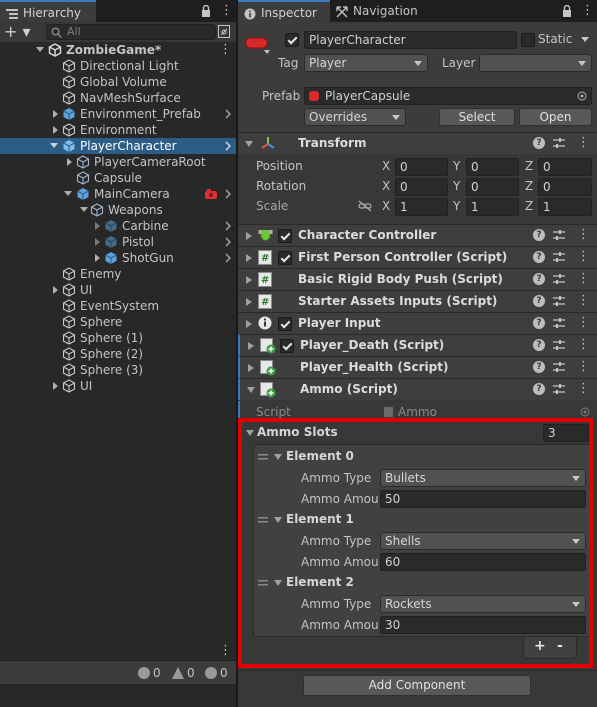 Image resolution: width=597 pixels, height=707 pixels. What do you see at coordinates (118, 98) in the screenshot?
I see `tree-item: NavMeshSurface` at bounding box center [118, 98].